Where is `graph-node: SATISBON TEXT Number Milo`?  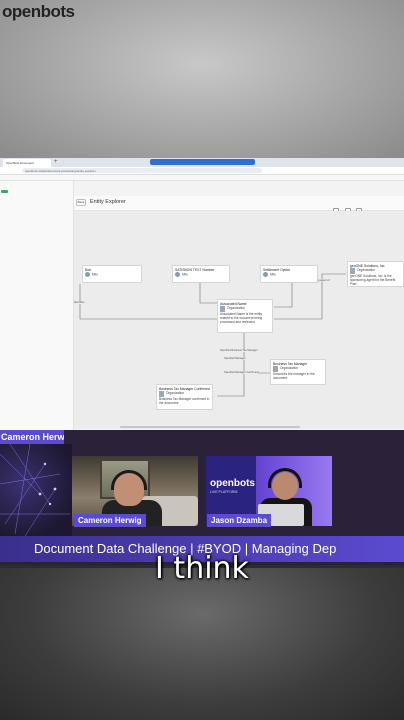
graph-node: SATISBON TEXT Number Milo is located at coordinates (201, 274).